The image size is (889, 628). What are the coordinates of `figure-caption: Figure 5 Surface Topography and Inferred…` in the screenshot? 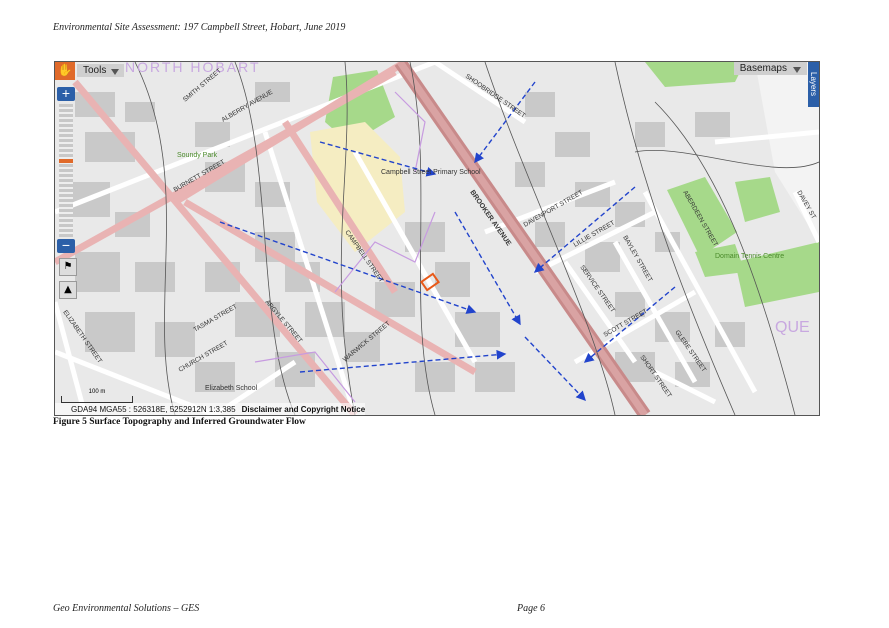 It's located at (179, 422).